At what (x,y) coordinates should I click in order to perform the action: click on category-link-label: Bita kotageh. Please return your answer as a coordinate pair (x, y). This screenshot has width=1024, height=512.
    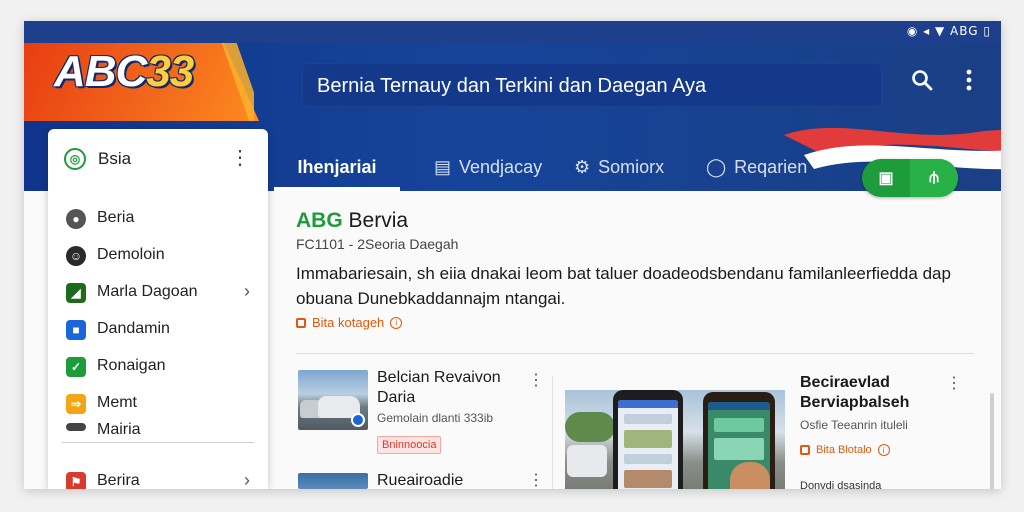
    Looking at the image, I should click on (348, 322).